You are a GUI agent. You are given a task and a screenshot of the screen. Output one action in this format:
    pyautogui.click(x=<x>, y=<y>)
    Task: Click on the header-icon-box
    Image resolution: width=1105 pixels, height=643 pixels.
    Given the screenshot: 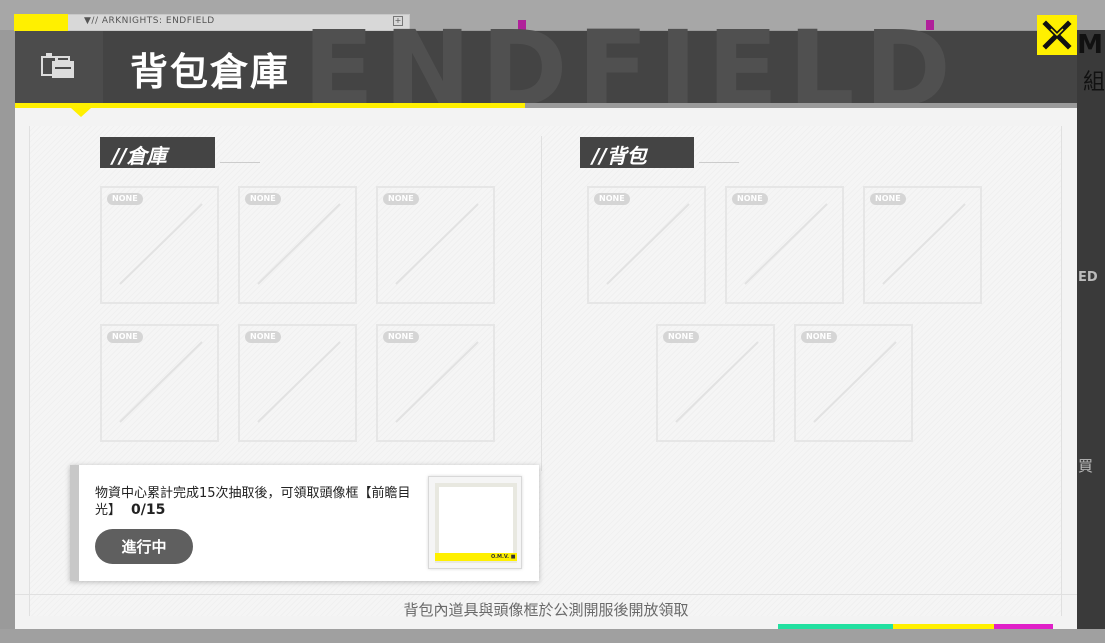 What is the action you would take?
    pyautogui.click(x=59, y=67)
    